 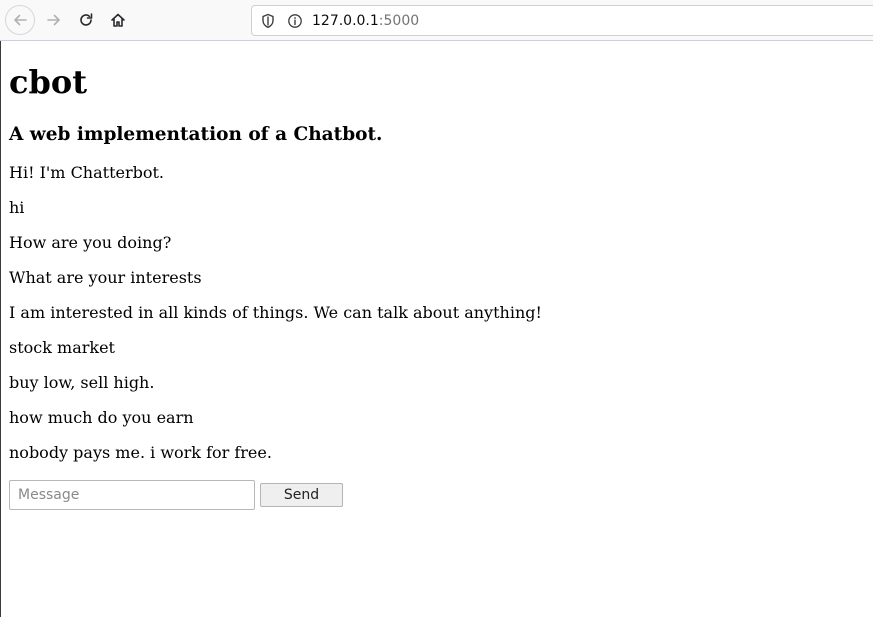 I want to click on chat-message: What are your interests, so click(x=105, y=277).